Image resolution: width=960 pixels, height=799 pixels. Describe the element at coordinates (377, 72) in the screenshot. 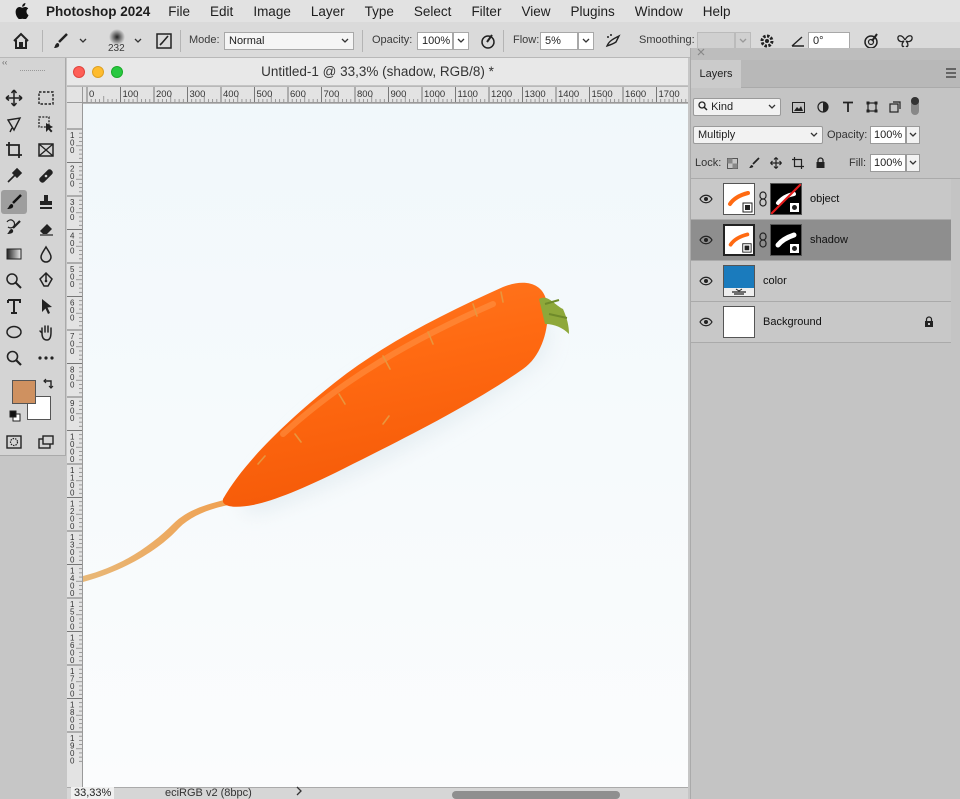

I see `document-title-bar: Untitled-1 @ 33,3% (shadow, RGB/8) *` at that location.